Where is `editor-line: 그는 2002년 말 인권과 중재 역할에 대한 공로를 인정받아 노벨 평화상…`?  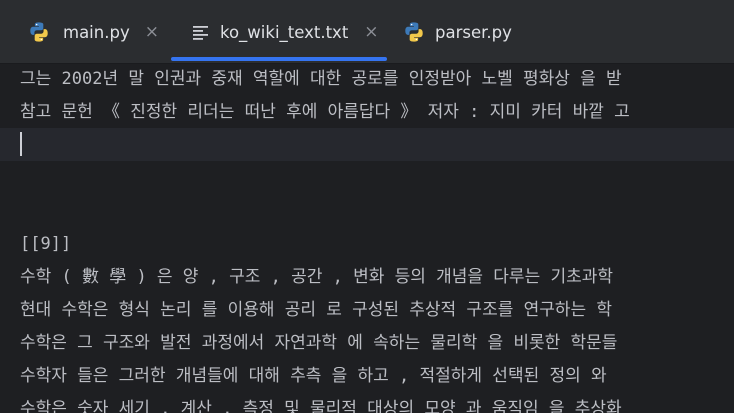
editor-line: 그는 2002년 말 인권과 중재 역할에 대한 공로를 인정받아 노벨 평화상… is located at coordinates (321, 79).